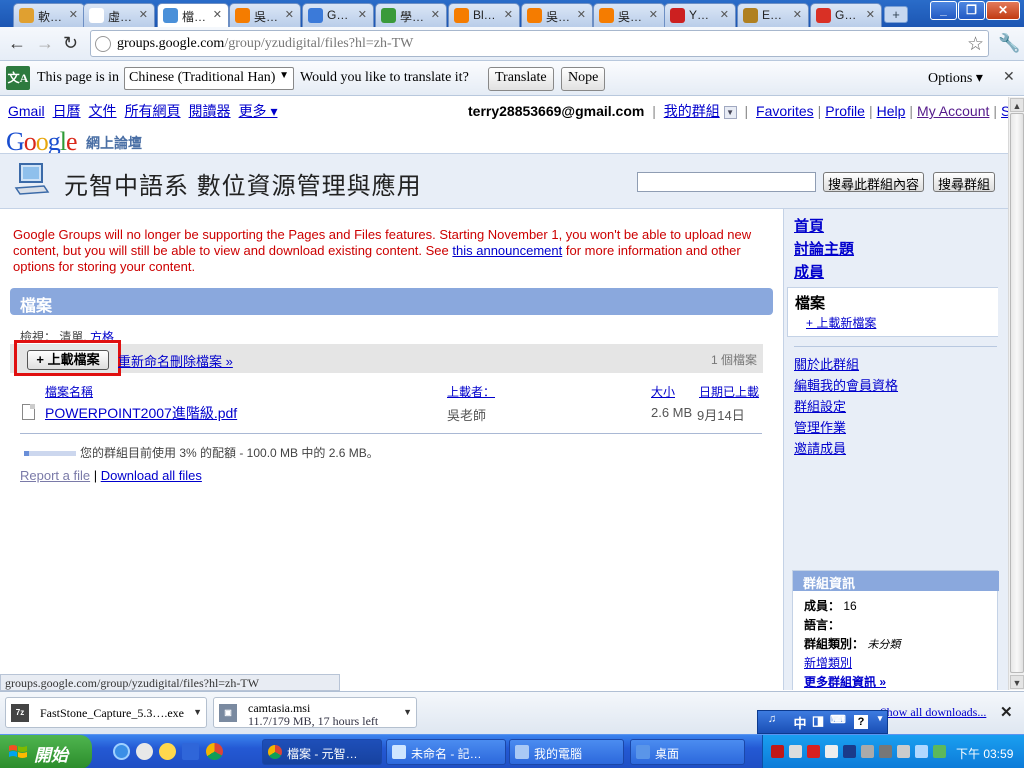 The image size is (1024, 768). I want to click on new-tab-button: +, so click(896, 14).